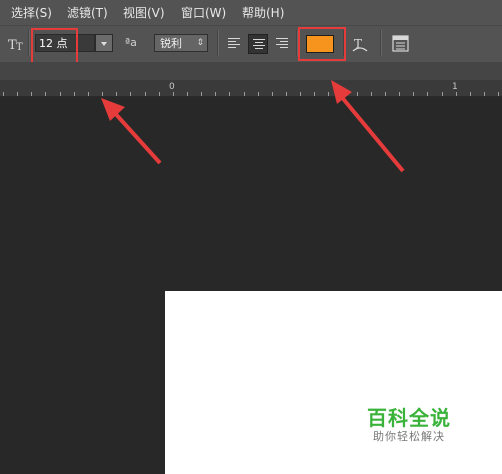  What do you see at coordinates (253, 126) in the screenshot?
I see `annotation-arrows` at bounding box center [253, 126].